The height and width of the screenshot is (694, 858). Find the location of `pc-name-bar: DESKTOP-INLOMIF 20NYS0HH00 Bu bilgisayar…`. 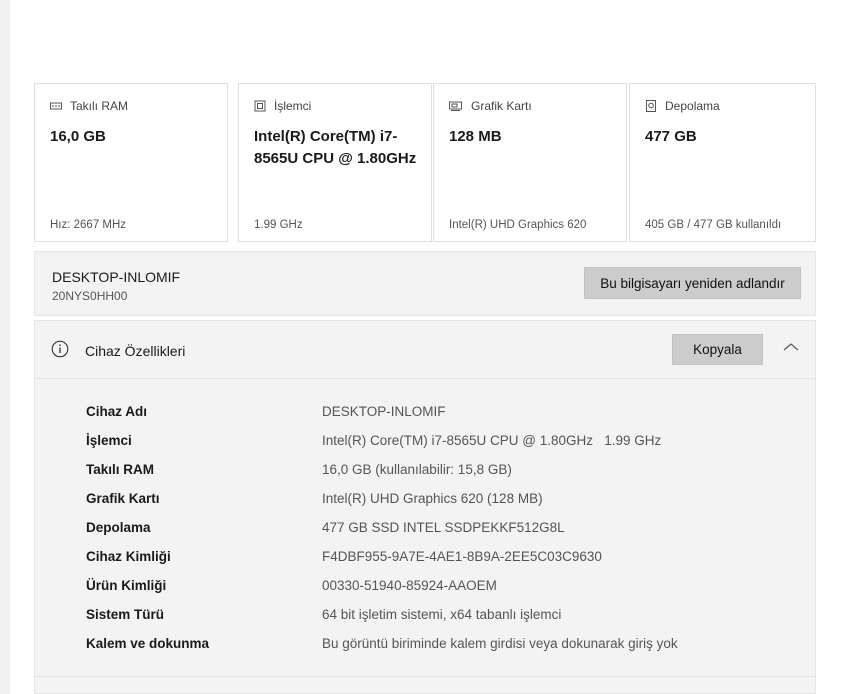

pc-name-bar: DESKTOP-INLOMIF 20NYS0HH00 Bu bilgisayar… is located at coordinates (425, 283).